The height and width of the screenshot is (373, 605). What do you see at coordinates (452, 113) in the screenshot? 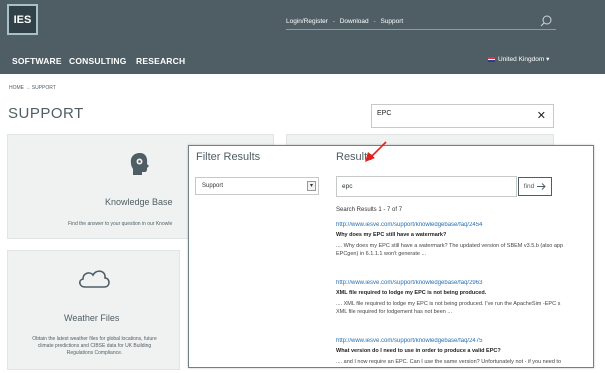
I see `support-search-input` at bounding box center [452, 113].